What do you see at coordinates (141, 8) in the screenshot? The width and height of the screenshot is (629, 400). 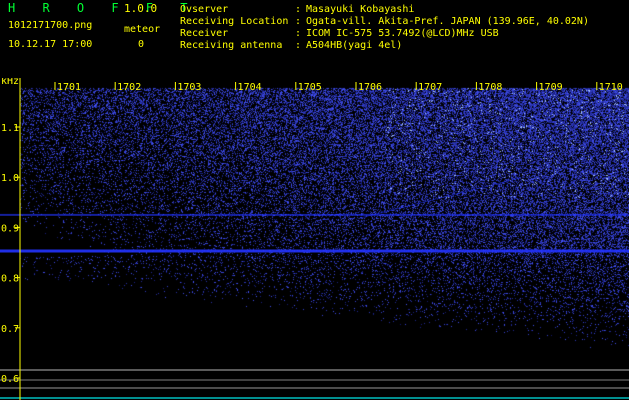 I see `app-version: 1.0.0` at bounding box center [141, 8].